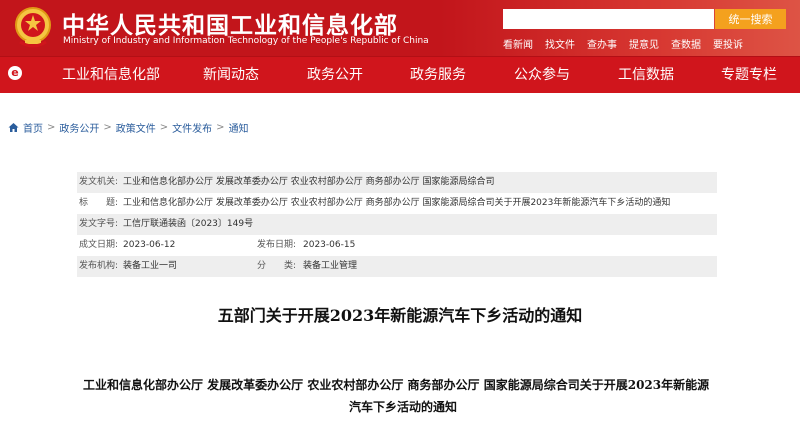 The width and height of the screenshot is (800, 425). Describe the element at coordinates (136, 127) in the screenshot. I see `breadcrumb-policy-documents: 政策文件` at that location.